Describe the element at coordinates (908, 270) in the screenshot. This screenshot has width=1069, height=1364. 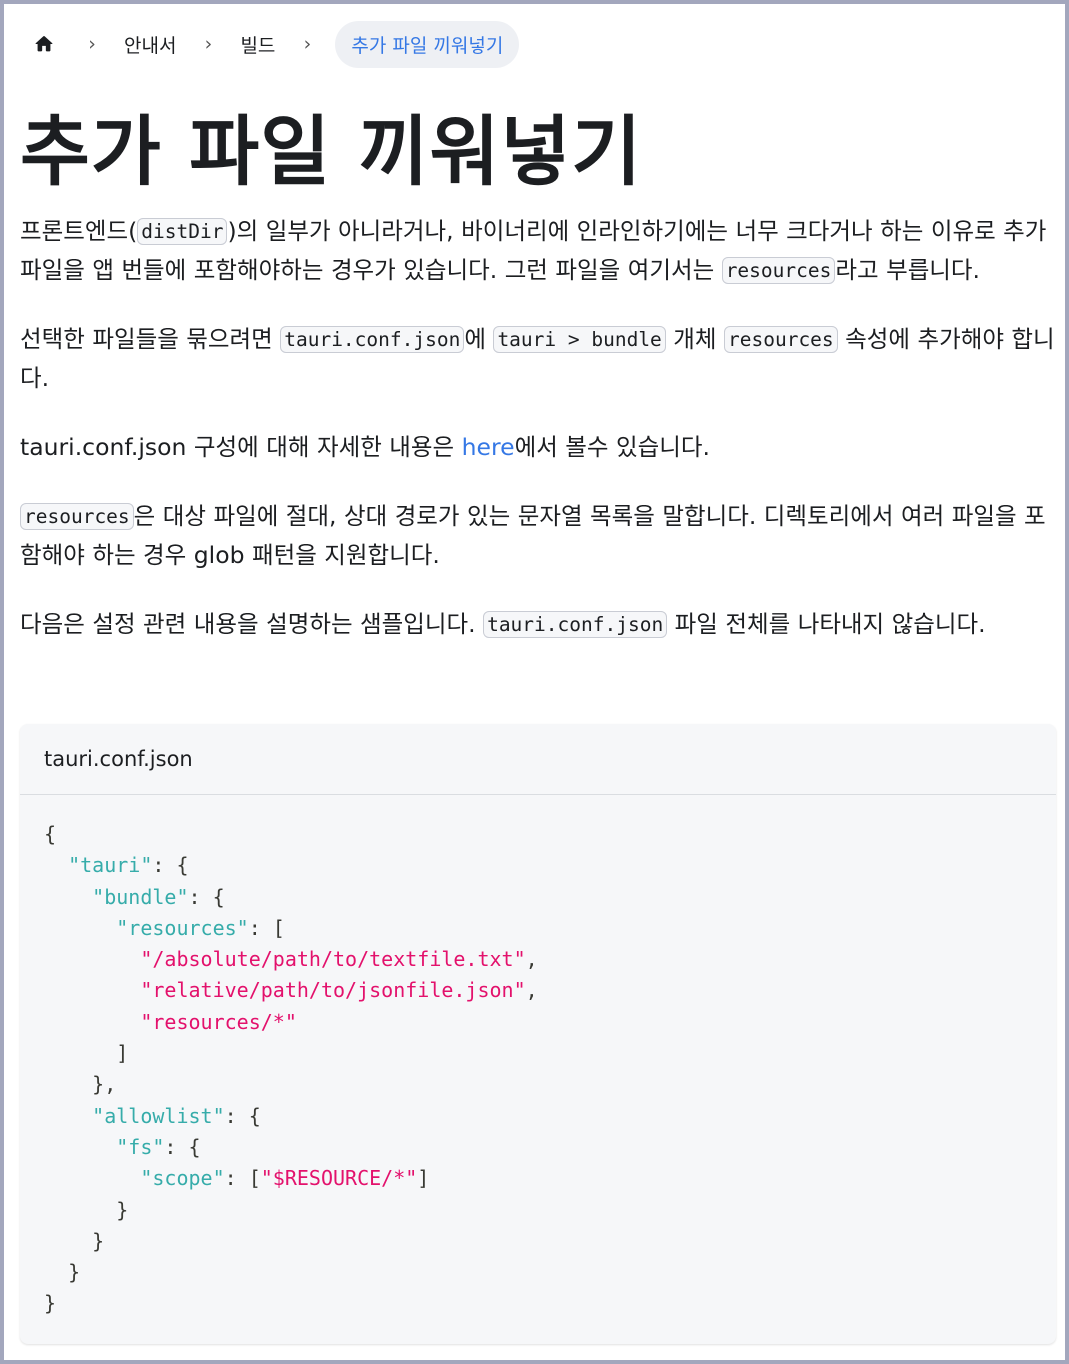
I see `text: 라고 부릅니다.` at that location.